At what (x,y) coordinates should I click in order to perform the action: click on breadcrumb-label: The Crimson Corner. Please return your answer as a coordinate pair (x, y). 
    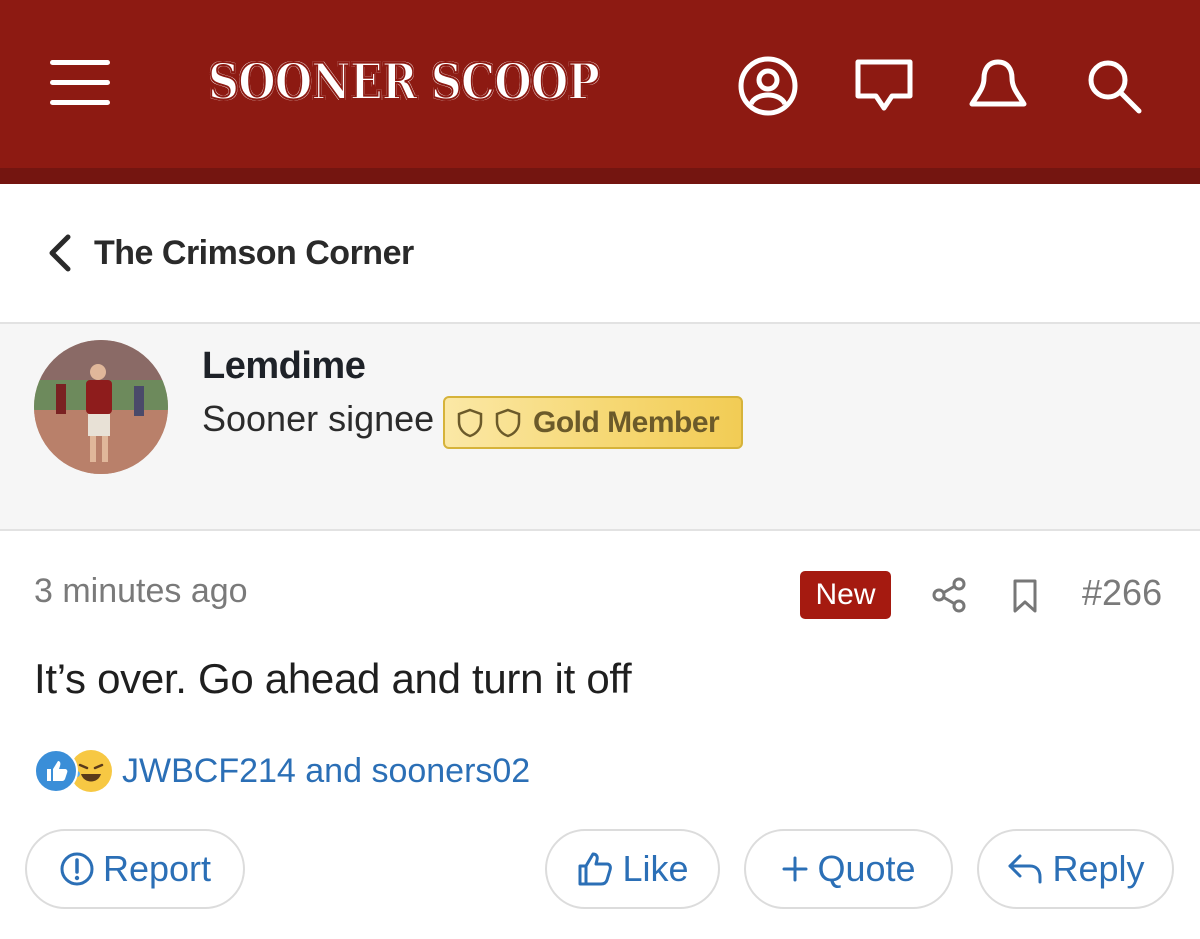
    Looking at the image, I should click on (254, 252).